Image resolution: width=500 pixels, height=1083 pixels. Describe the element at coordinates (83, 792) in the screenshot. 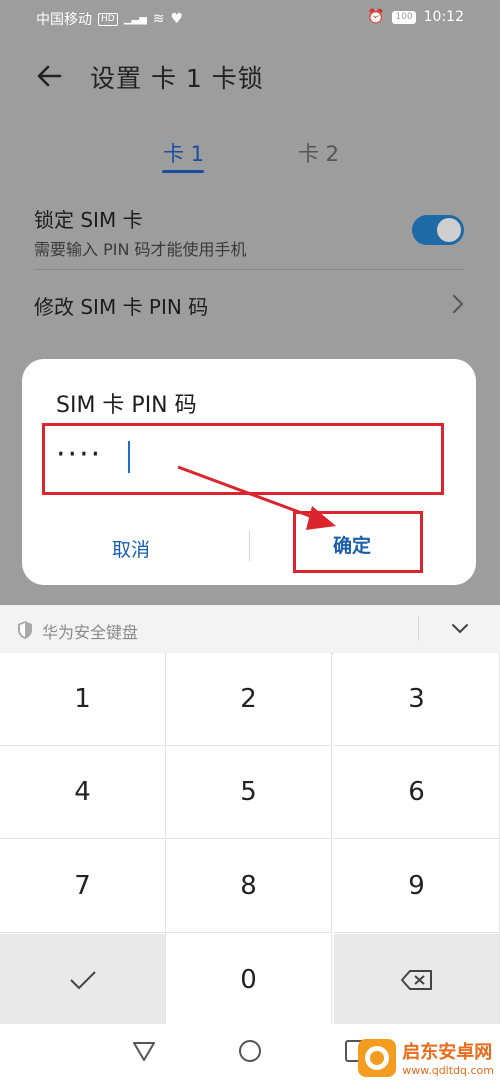

I see `key-4: 4` at that location.